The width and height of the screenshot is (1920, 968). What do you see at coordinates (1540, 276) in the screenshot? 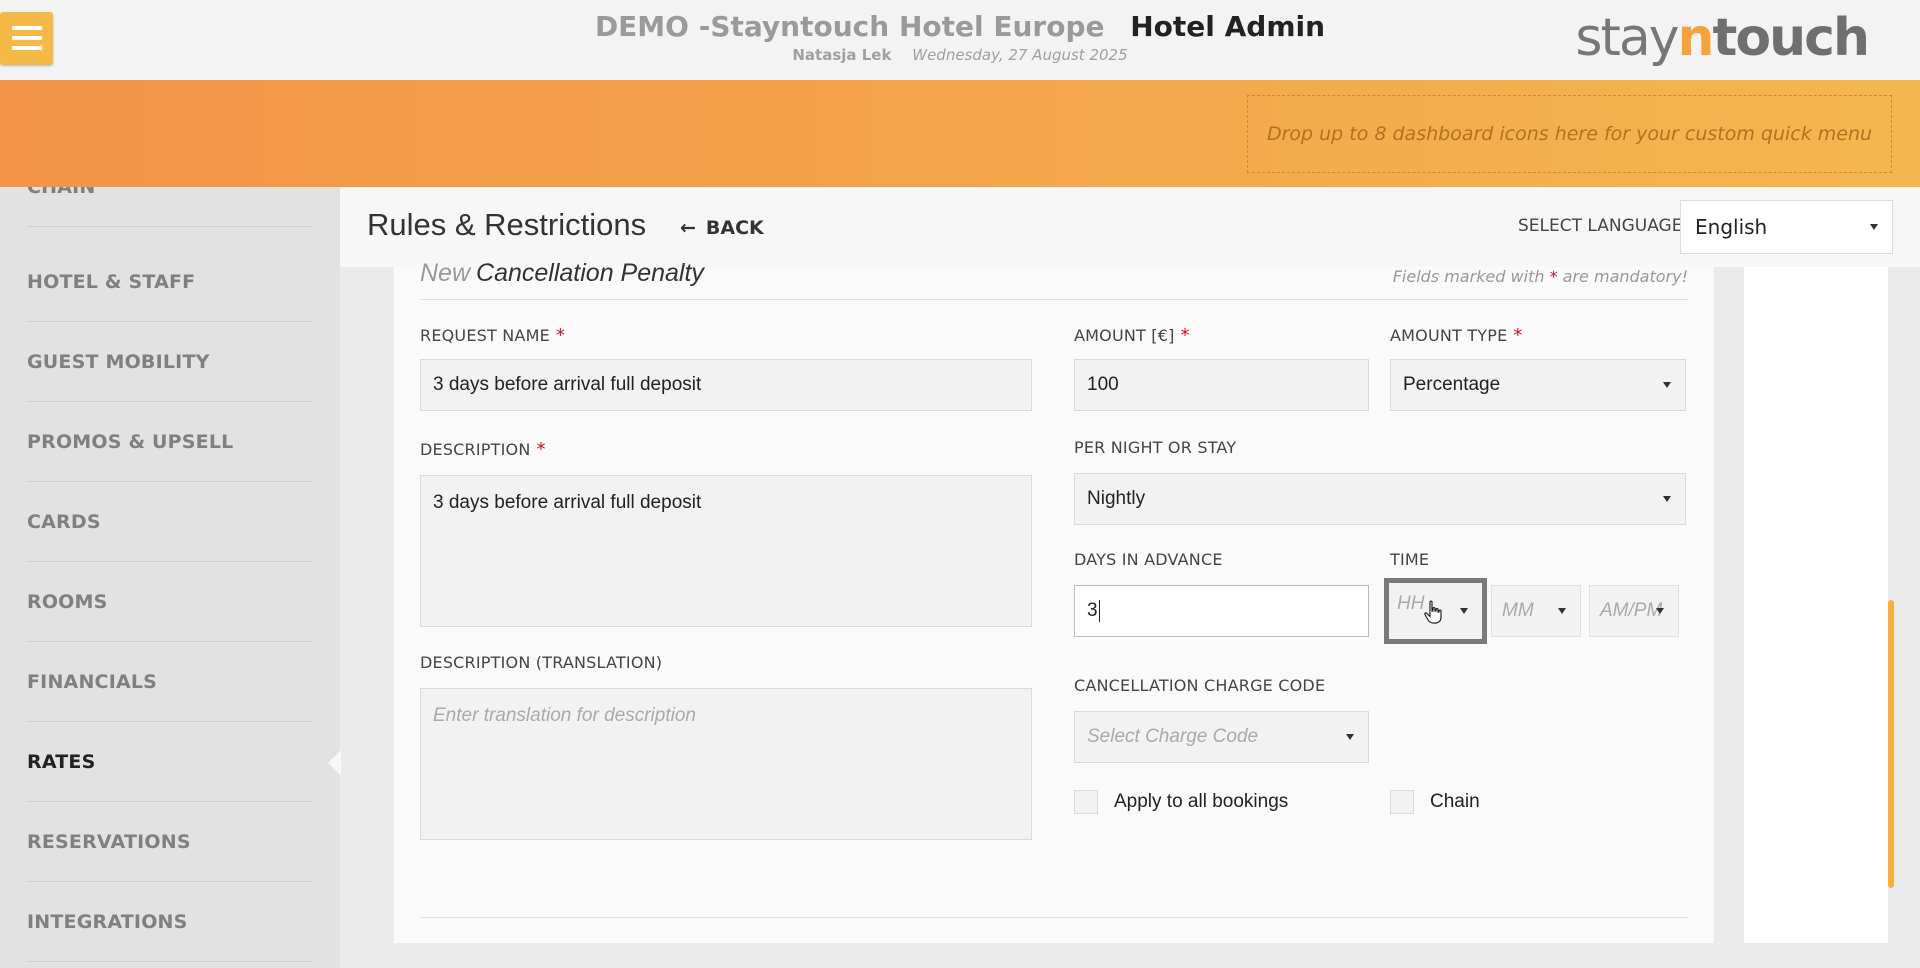
I see `mandatory-note: Fields marked with * are mandatory!` at bounding box center [1540, 276].